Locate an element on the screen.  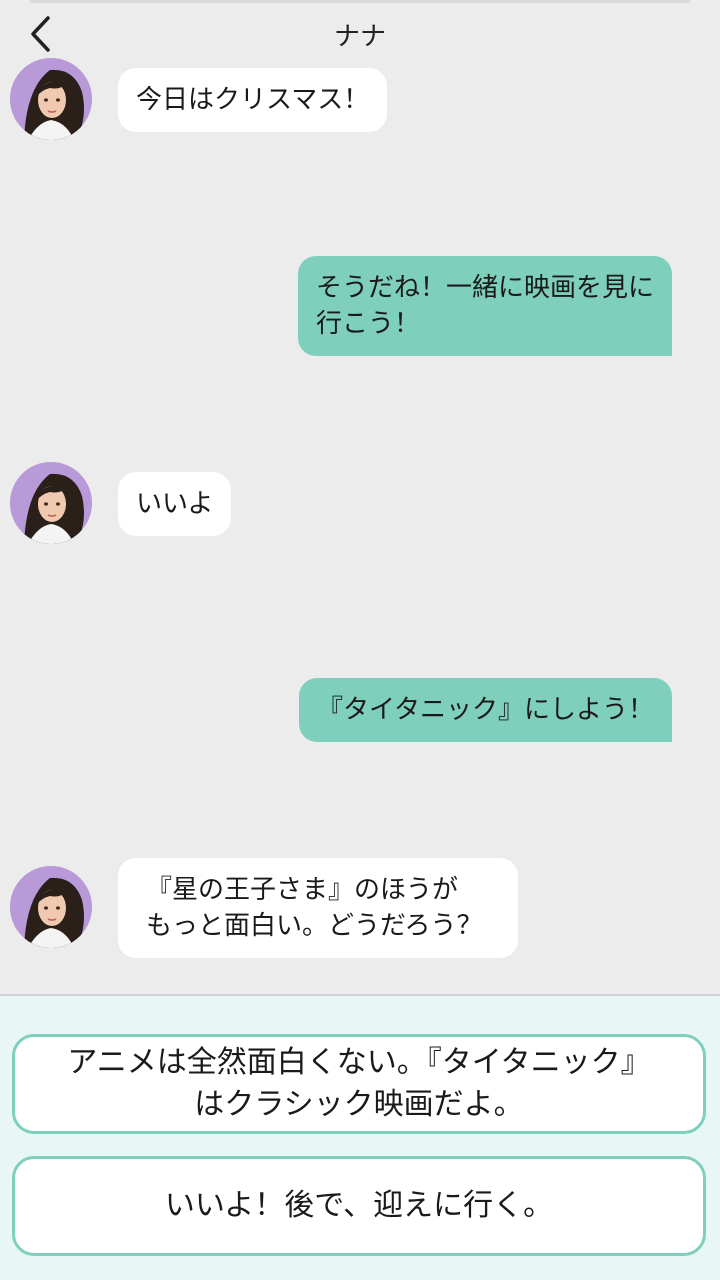
outgoing-message-bubble: 『タイタニック』にしよう！ is located at coordinates (485, 710).